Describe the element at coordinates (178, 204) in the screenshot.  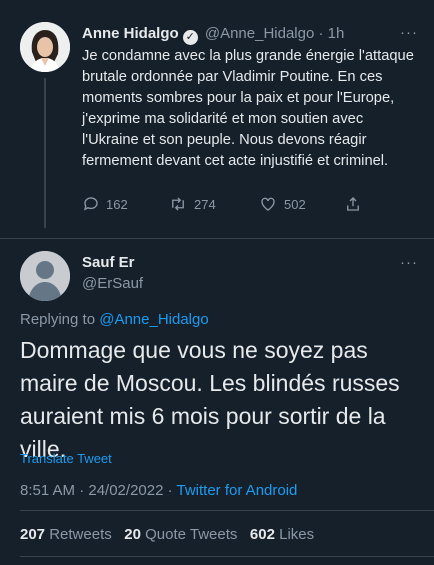
I see `retweet-icon` at that location.